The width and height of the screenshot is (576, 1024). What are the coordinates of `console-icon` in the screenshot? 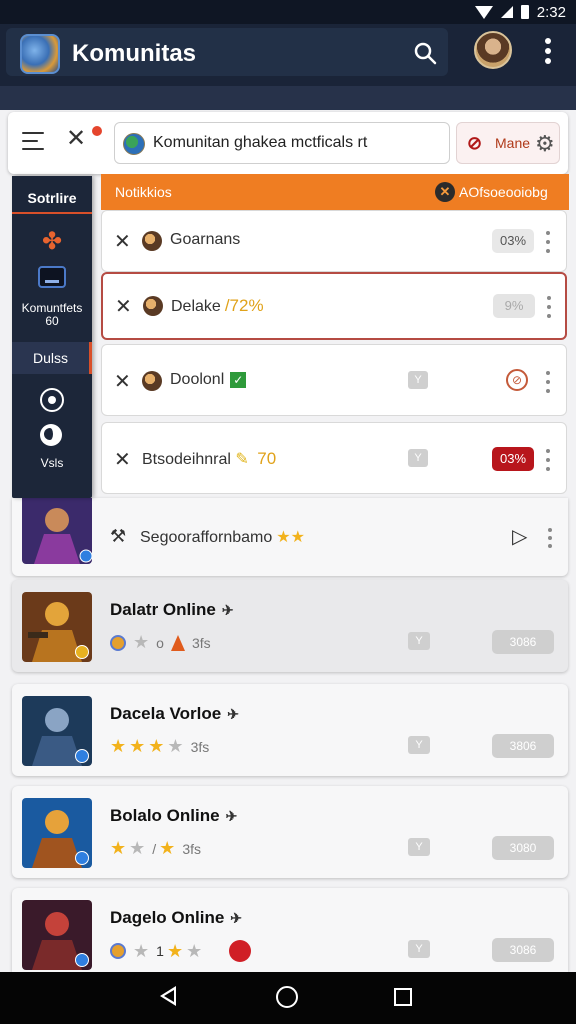 It's located at (52, 277).